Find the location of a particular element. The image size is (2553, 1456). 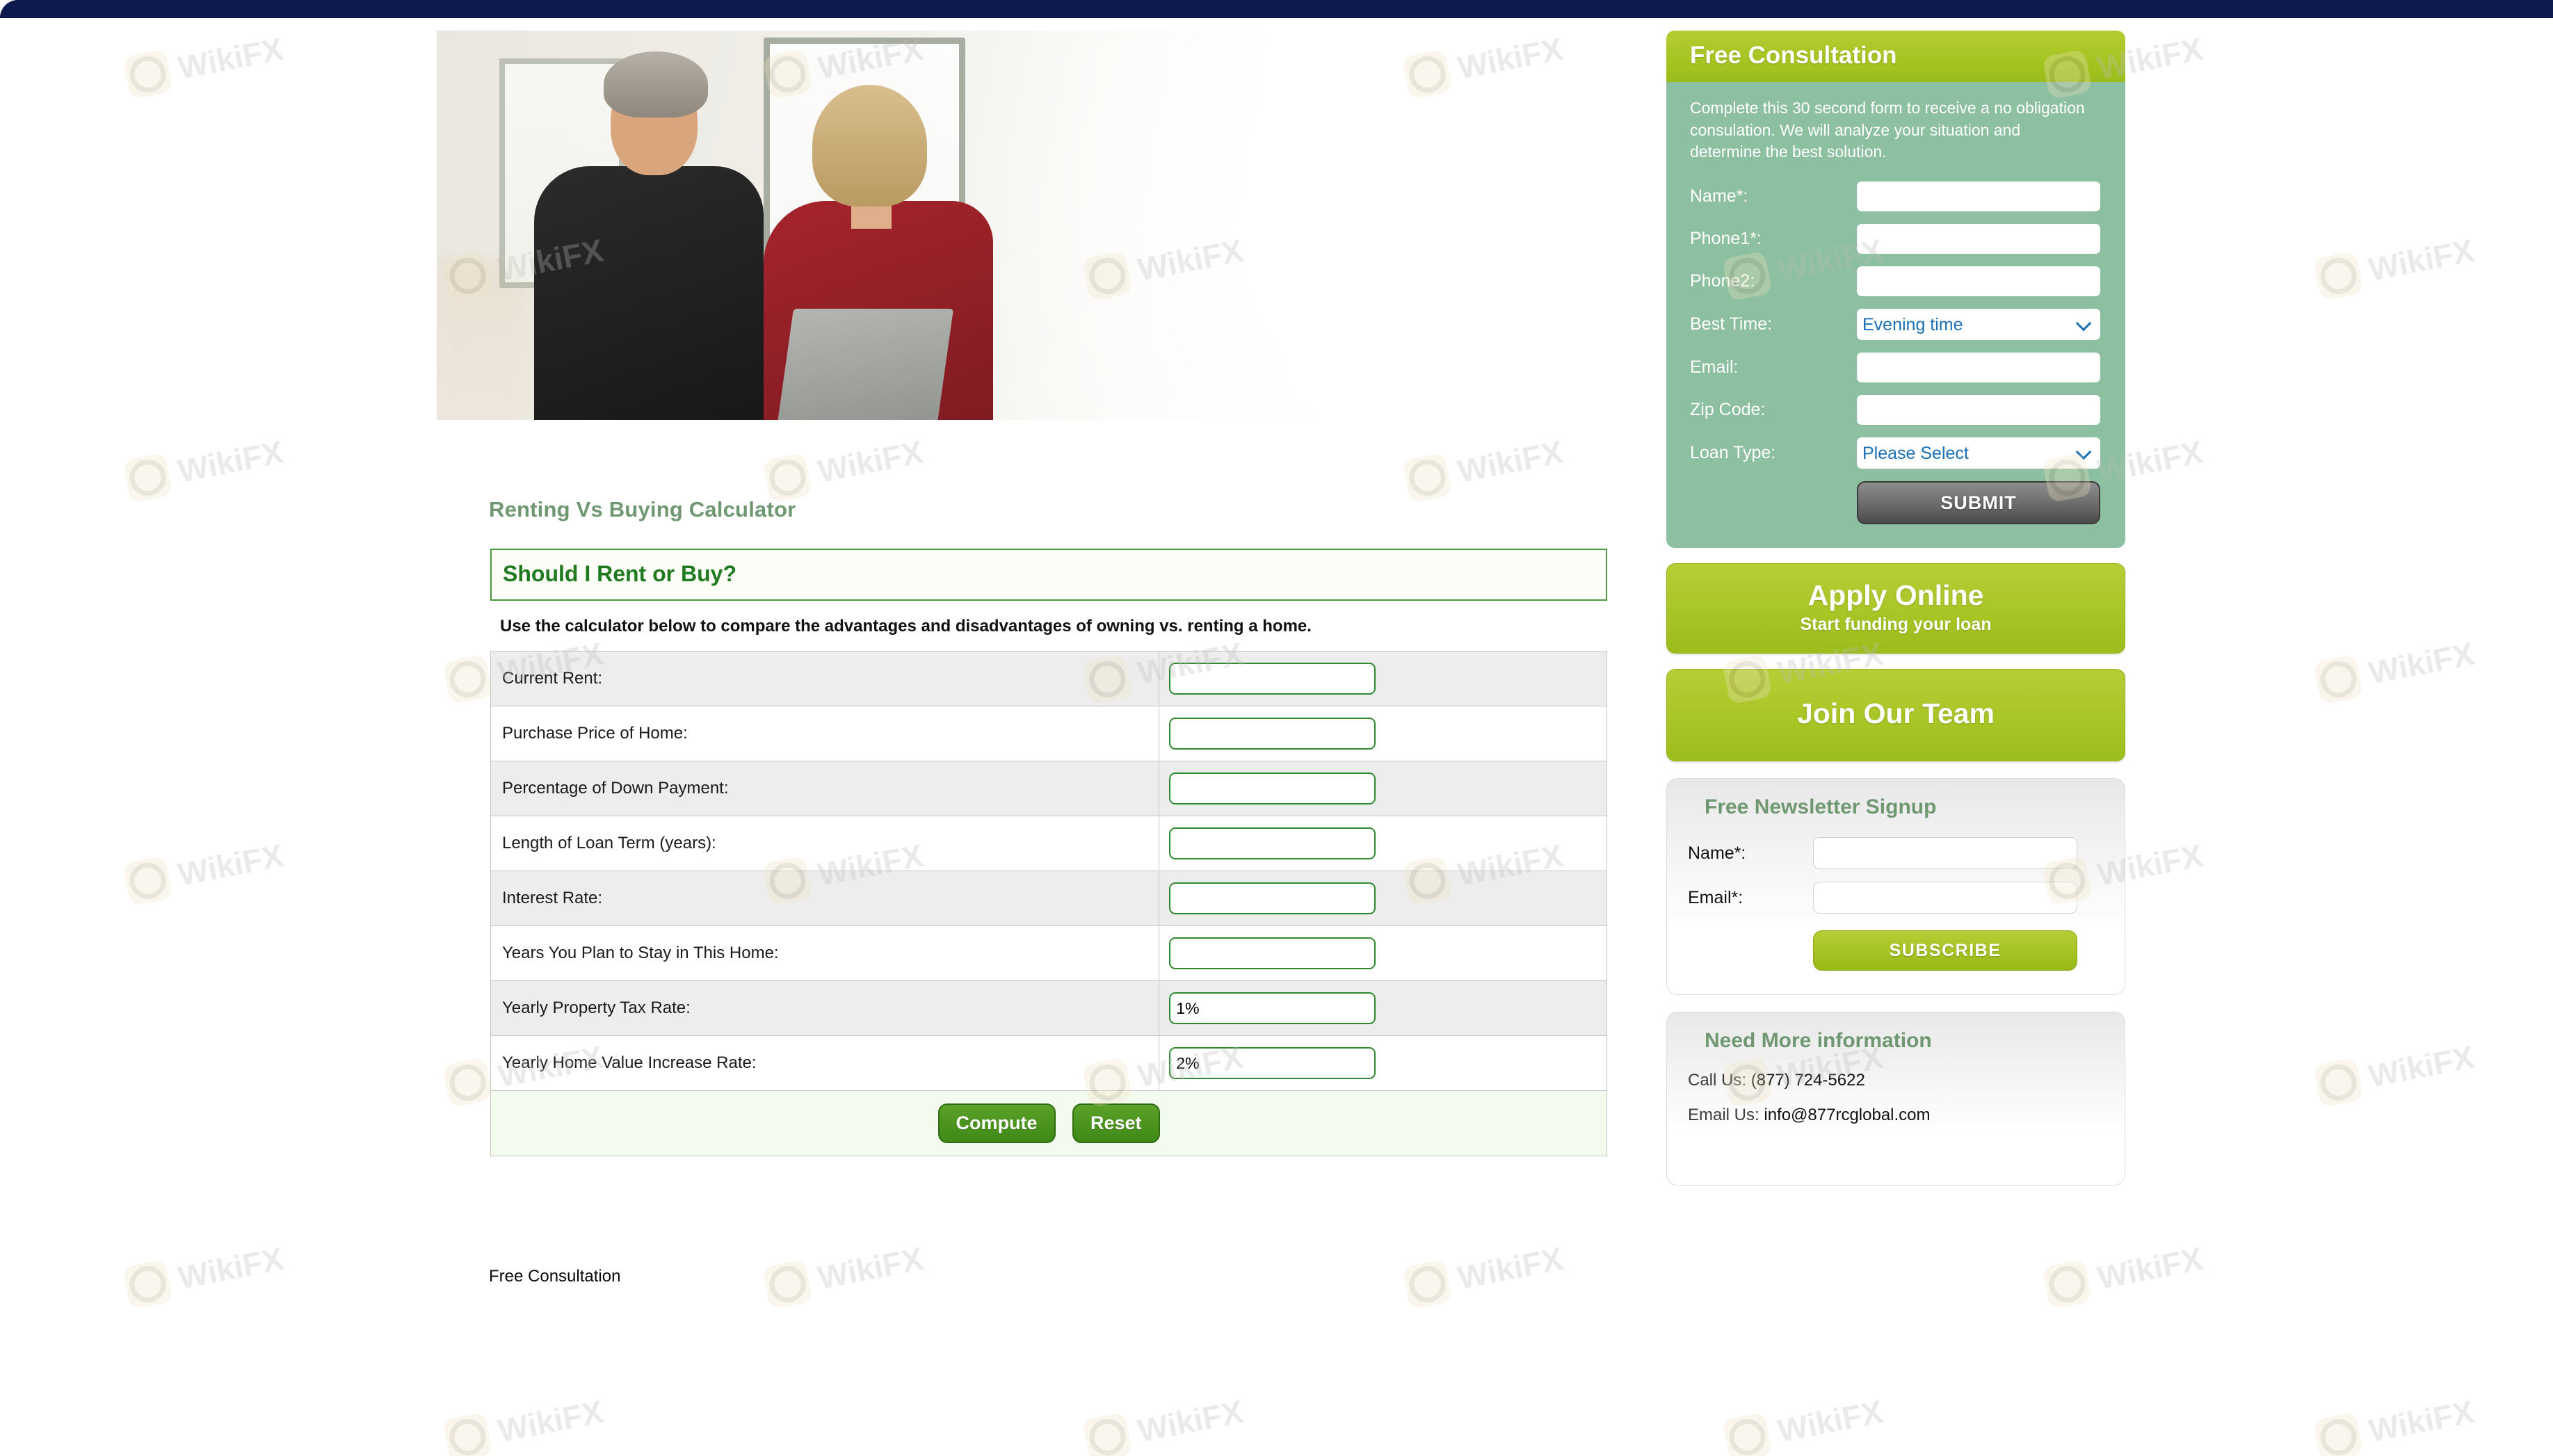

call-us-label: Call Us: is located at coordinates (1717, 1080).